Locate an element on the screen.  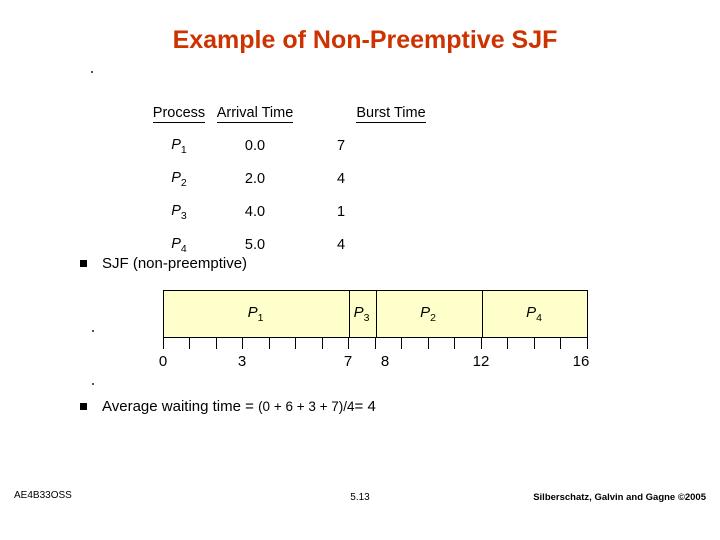
table-row: P2 2.0 4 is located at coordinates (297, 179).